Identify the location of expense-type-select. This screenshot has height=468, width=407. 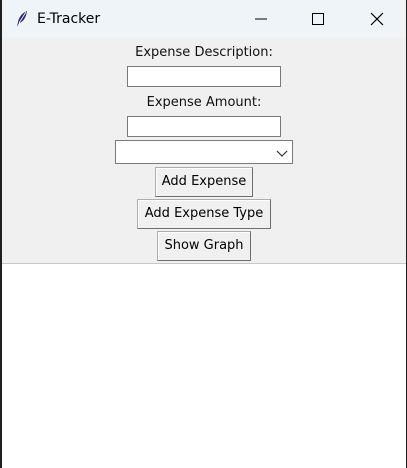
(204, 152).